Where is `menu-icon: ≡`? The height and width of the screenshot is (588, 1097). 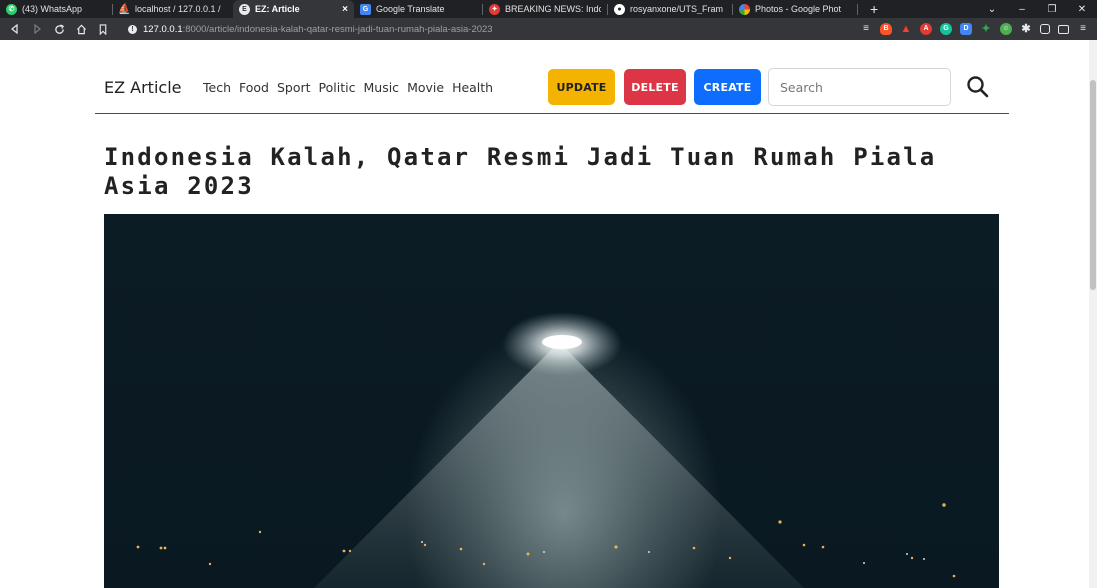
menu-icon: ≡ is located at coordinates (1083, 29).